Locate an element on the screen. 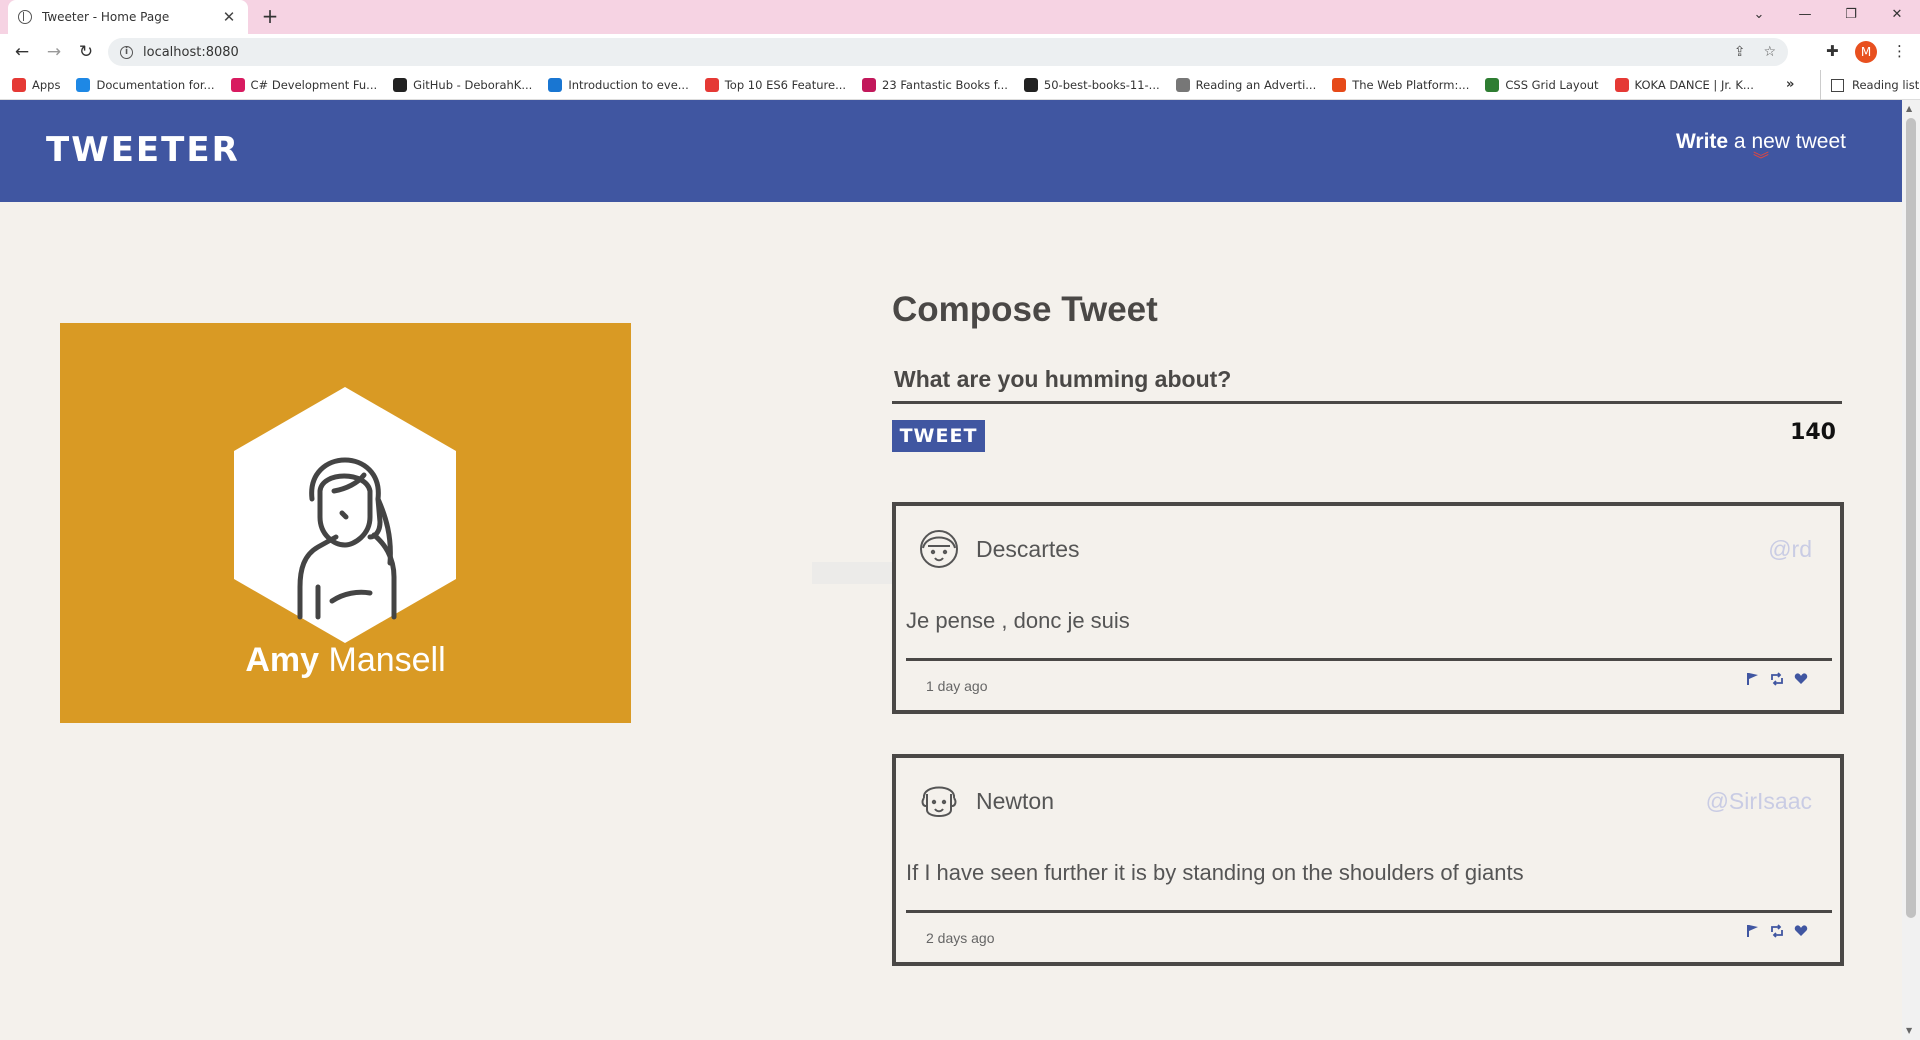  tweet-timestamp: 2 days ago is located at coordinates (960, 938).